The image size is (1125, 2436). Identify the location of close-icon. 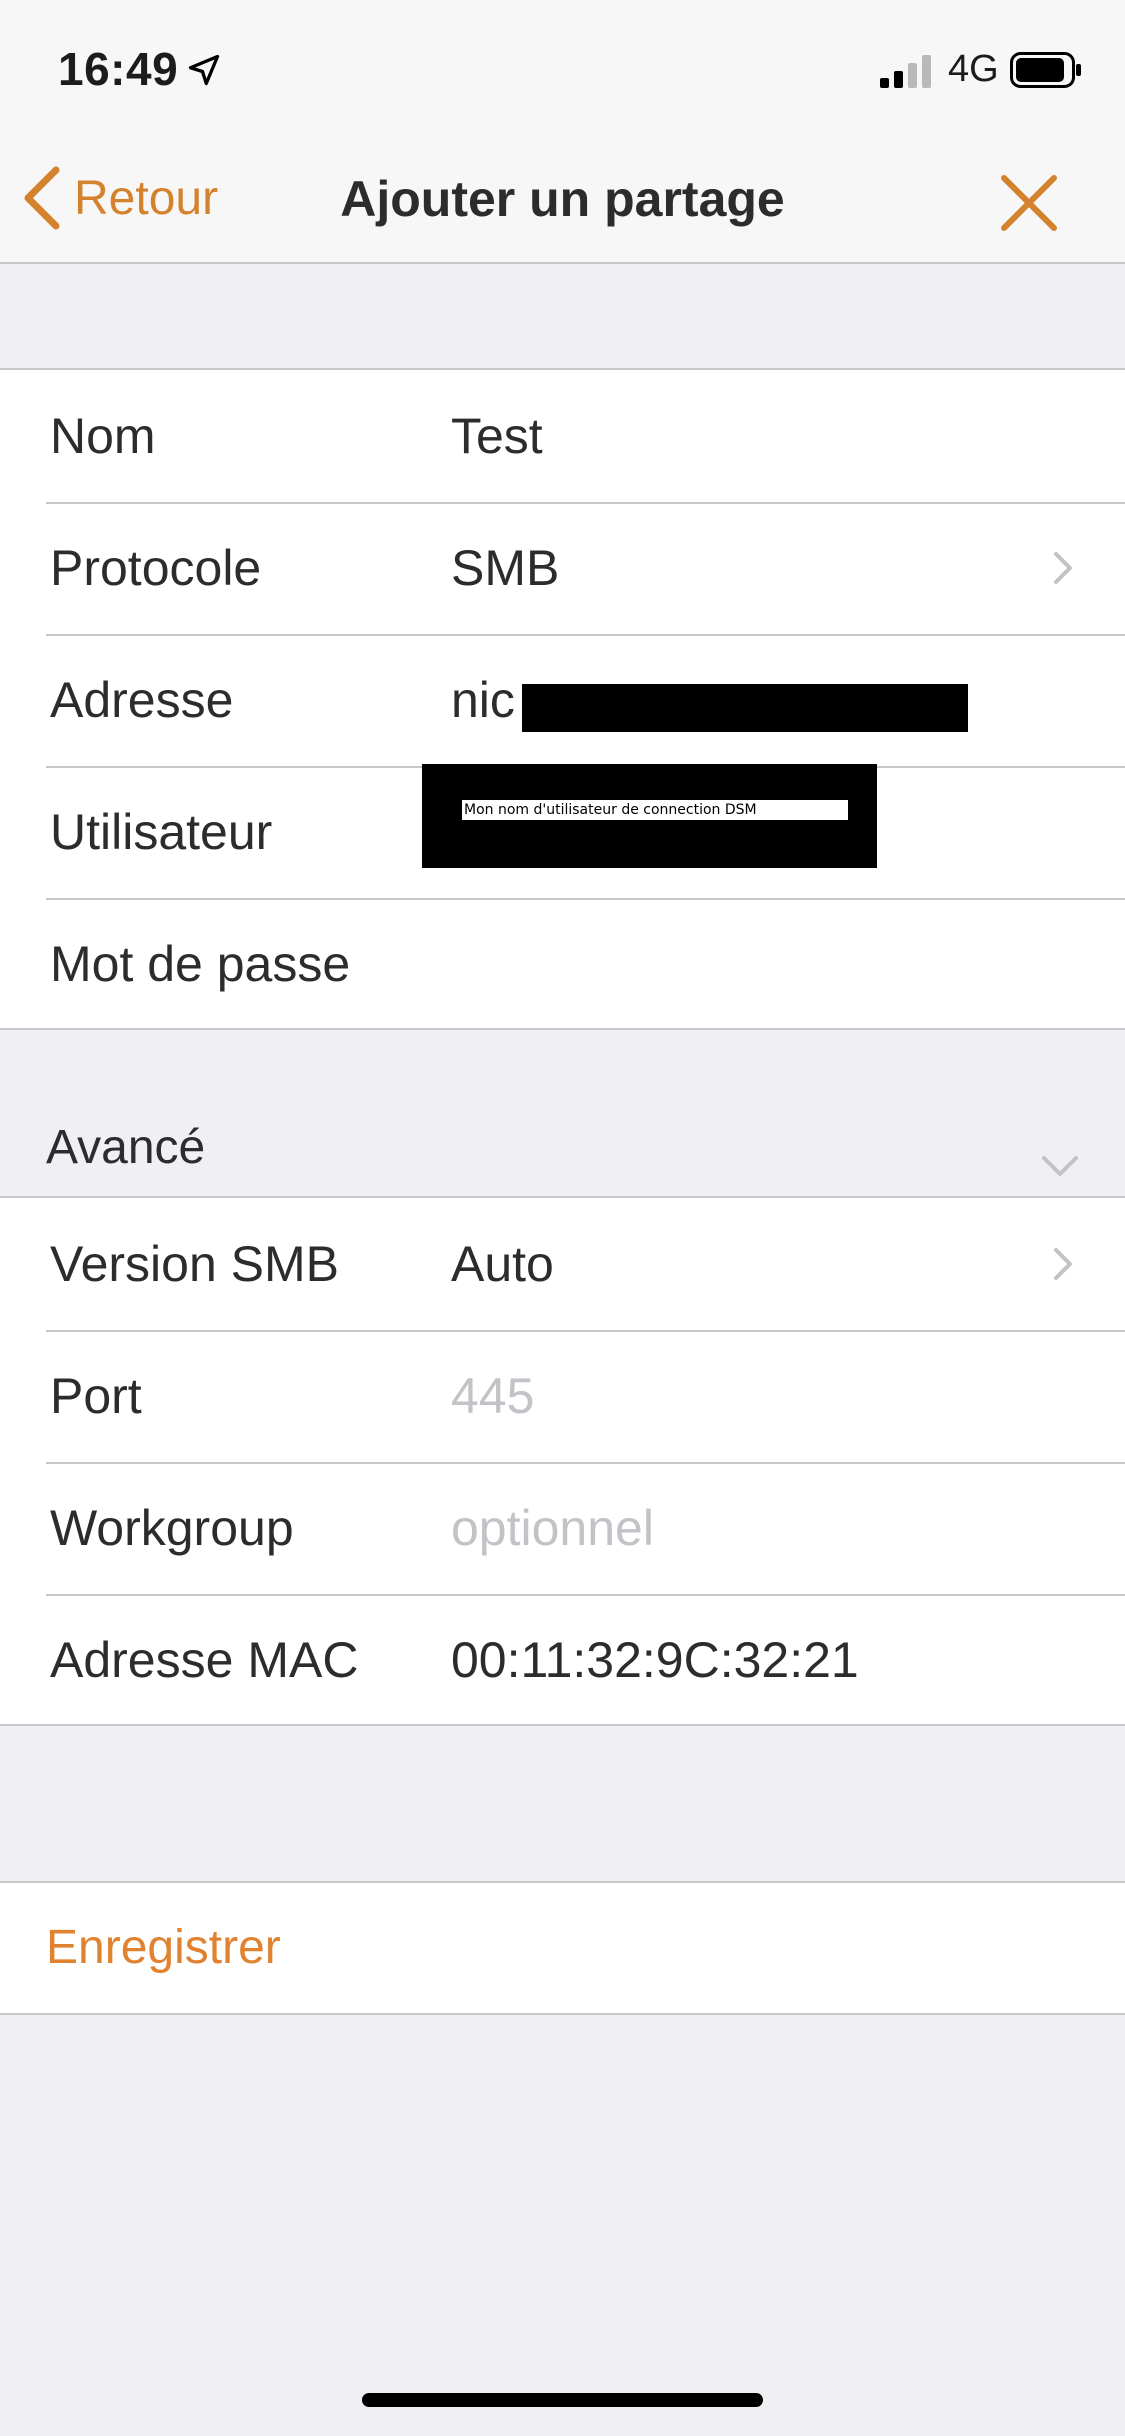
(1029, 203).